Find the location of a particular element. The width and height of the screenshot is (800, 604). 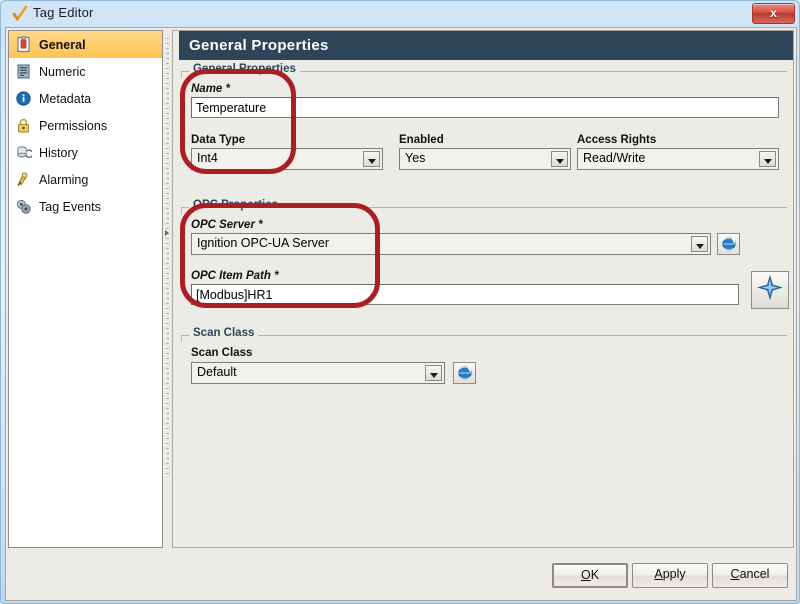

bell-icon is located at coordinates (23, 179).